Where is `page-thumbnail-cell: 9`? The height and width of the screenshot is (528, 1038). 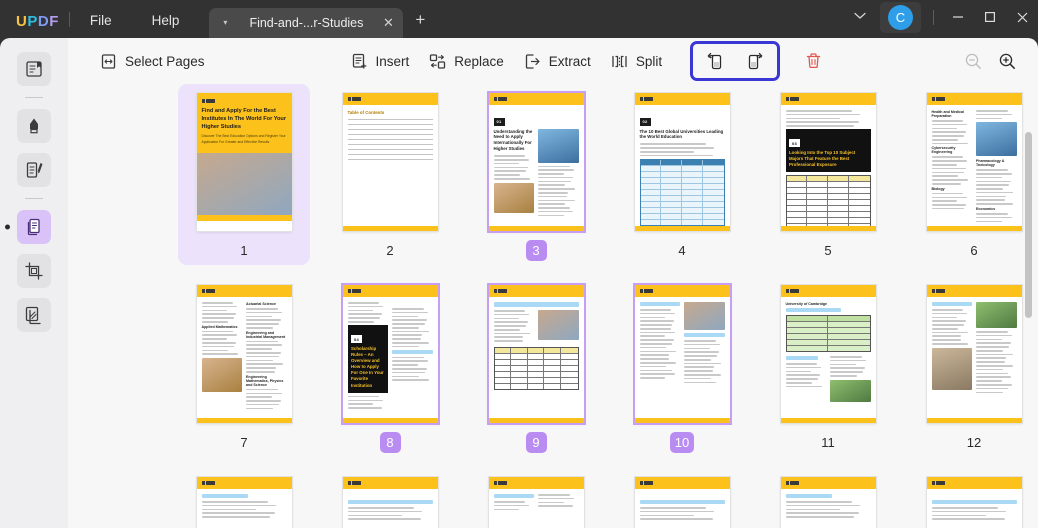
page-thumbnail-cell: 9 is located at coordinates (536, 366).